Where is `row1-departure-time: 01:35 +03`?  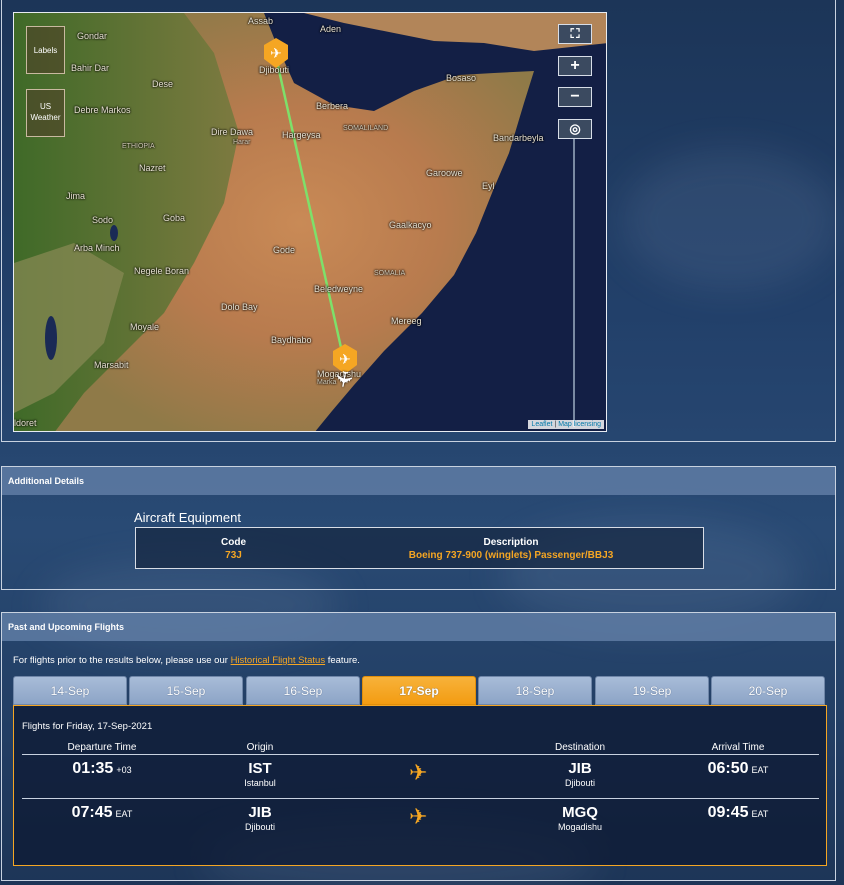
row1-departure-time: 01:35 +03 is located at coordinates (102, 769).